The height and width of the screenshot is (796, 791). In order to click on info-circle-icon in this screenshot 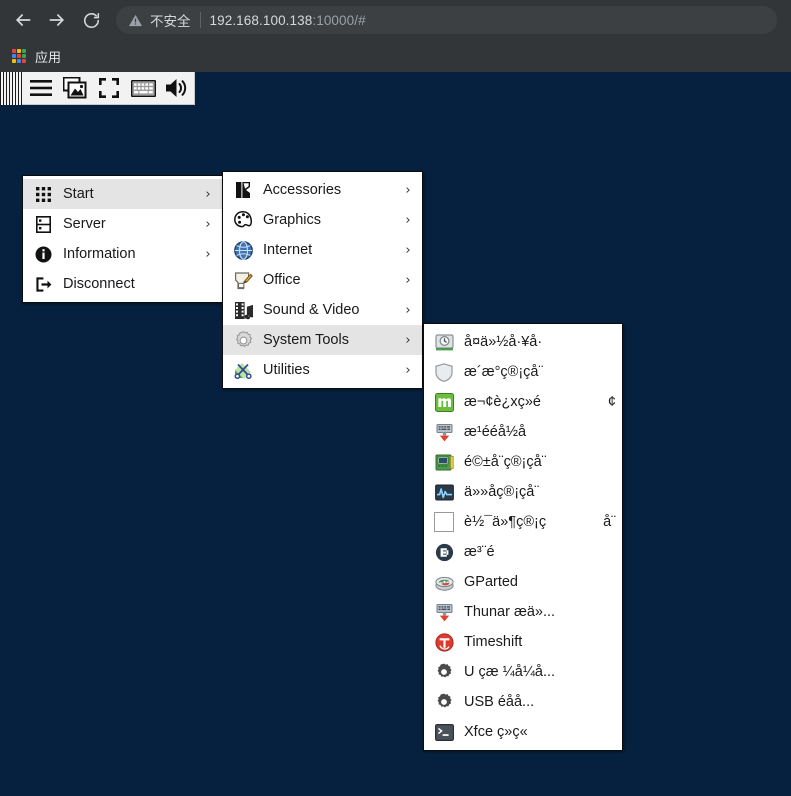, I will do `click(43, 254)`.